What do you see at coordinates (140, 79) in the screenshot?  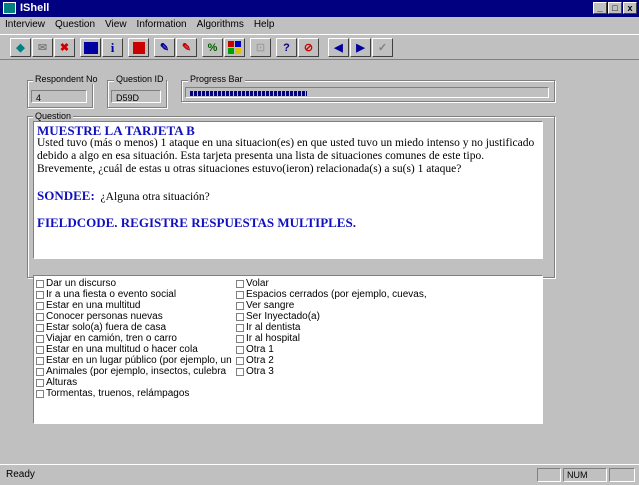 I see `question-id-label: Question ID` at bounding box center [140, 79].